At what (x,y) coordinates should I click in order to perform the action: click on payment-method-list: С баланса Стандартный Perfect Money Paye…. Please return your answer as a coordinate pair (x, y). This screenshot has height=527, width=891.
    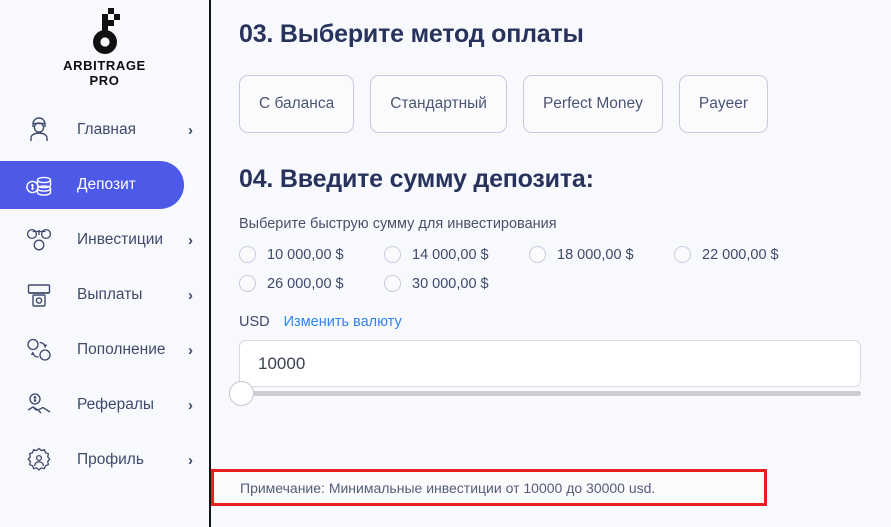
    Looking at the image, I should click on (565, 104).